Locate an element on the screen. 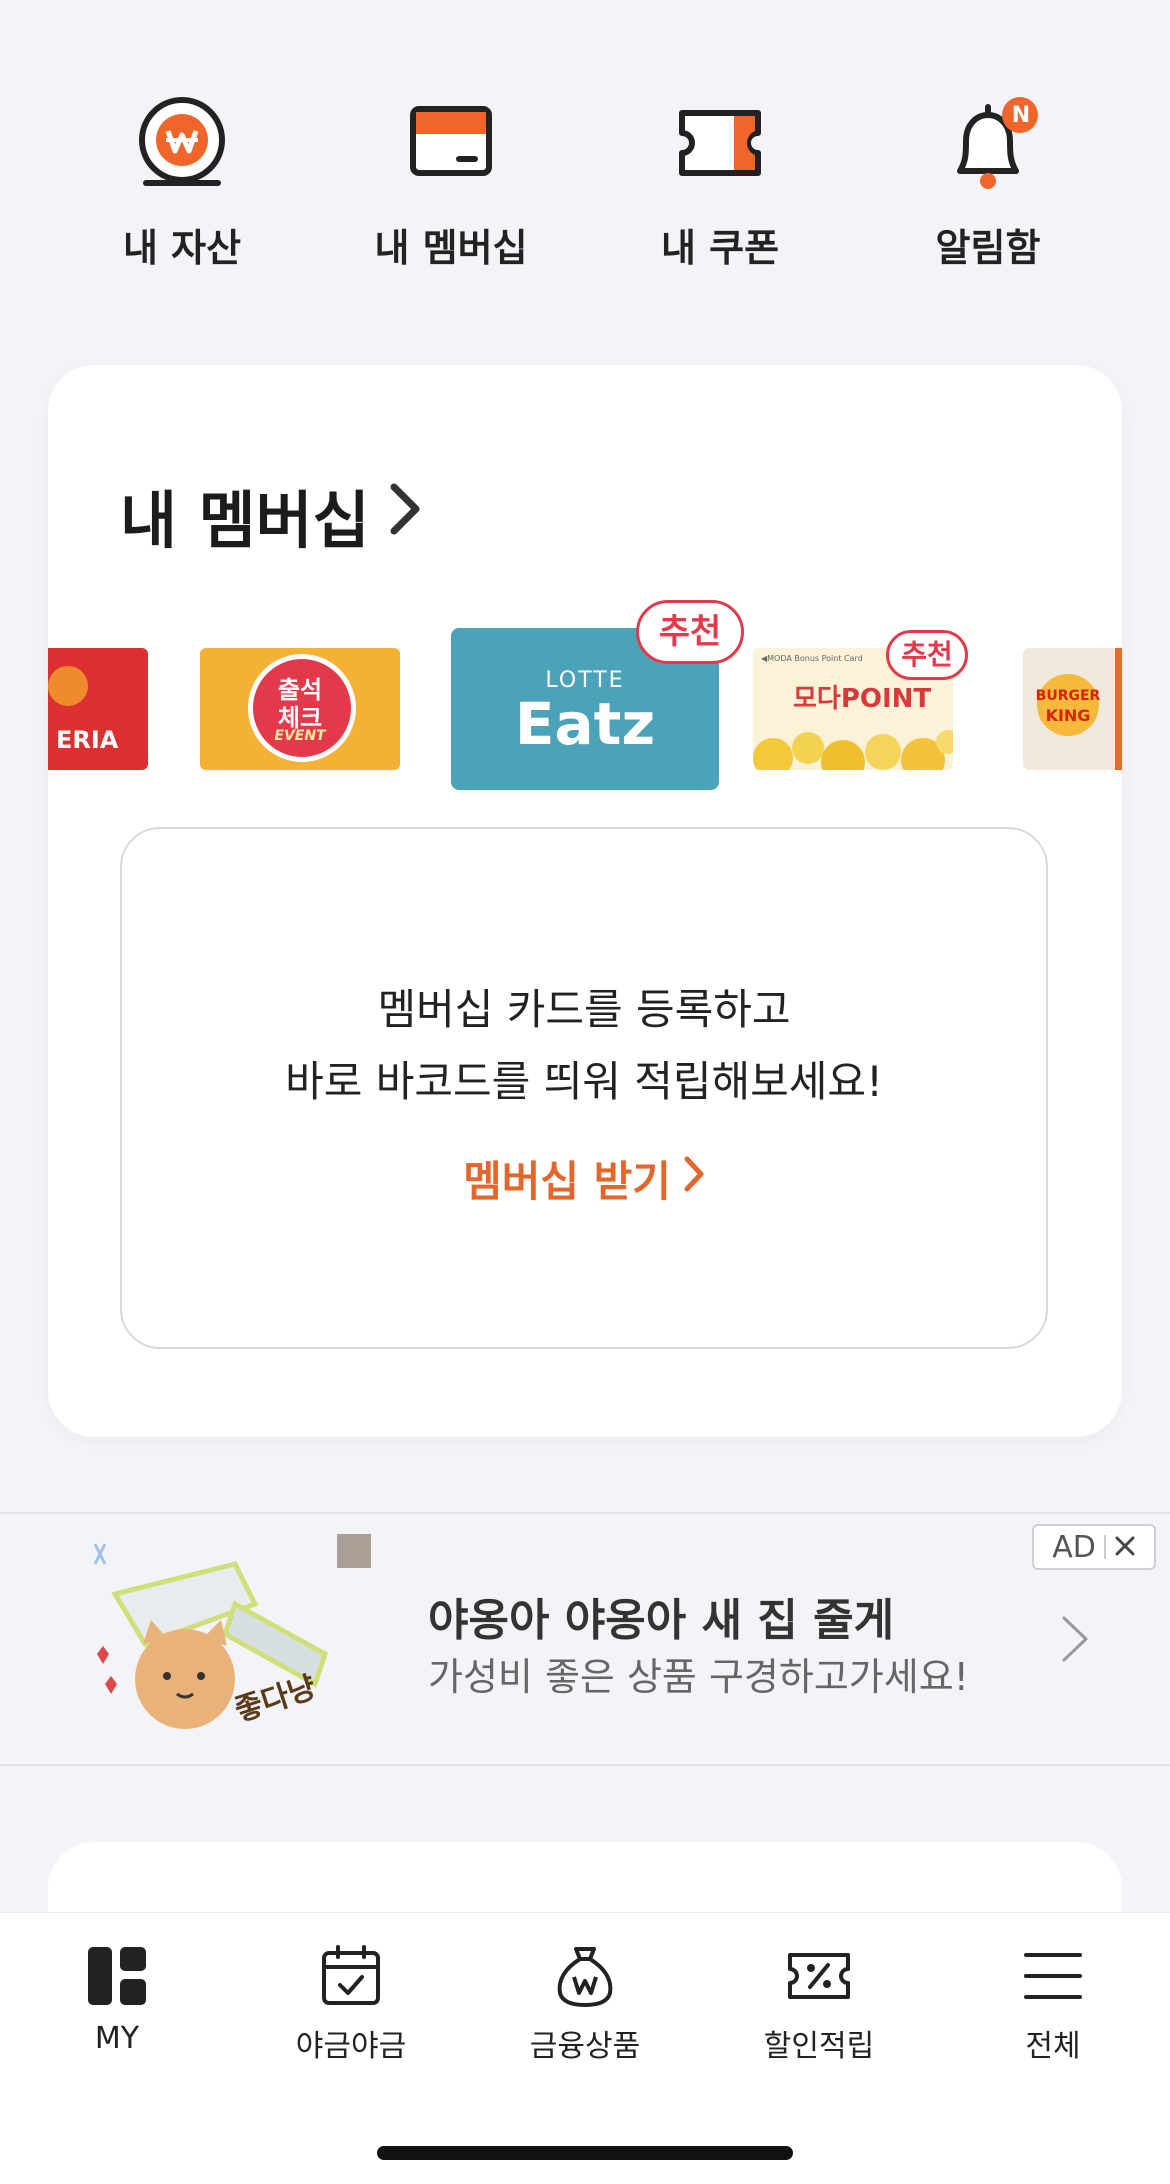  discount-ticket-icon is located at coordinates (819, 1976).